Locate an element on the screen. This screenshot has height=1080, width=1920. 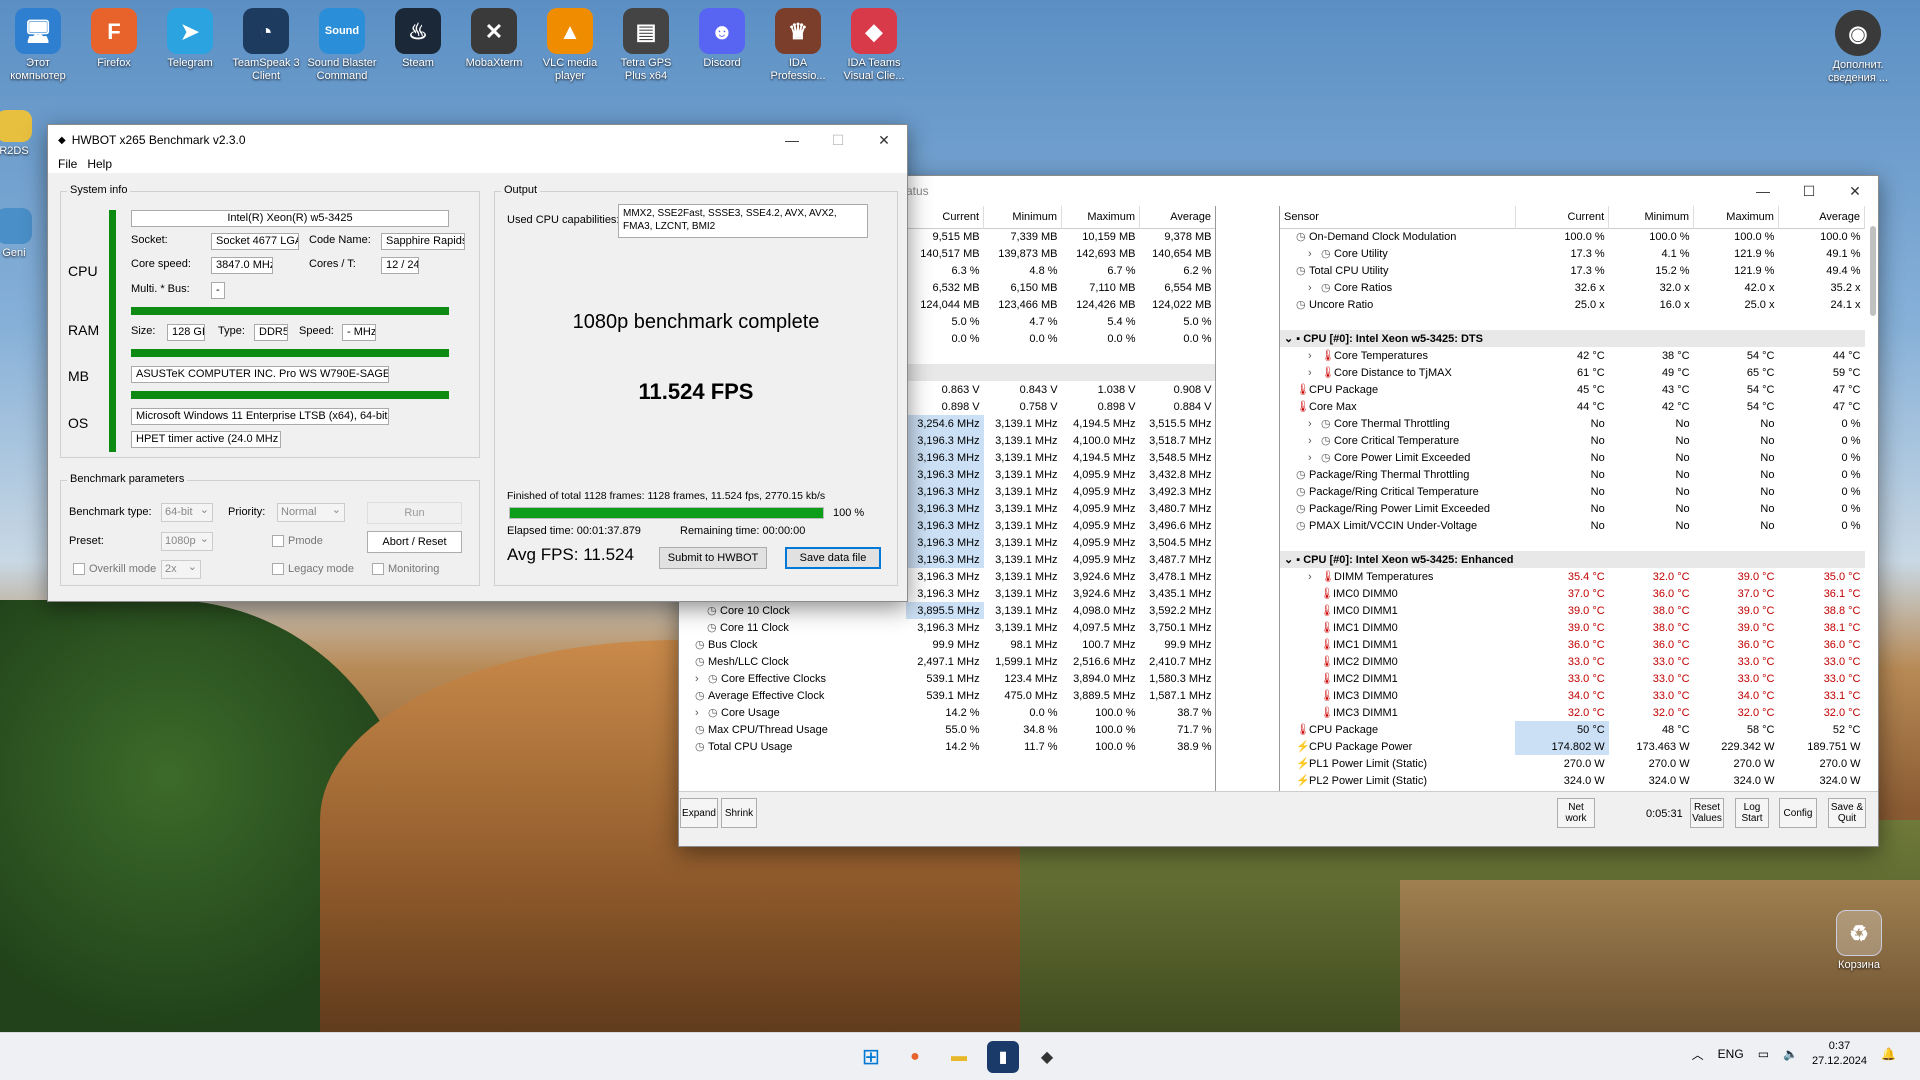
sensor-row: 🌡IMC1 DIMM0 39.0 °C 38.0 °C 39.0 °C 38.1 °C is located at coordinates (1572, 627).